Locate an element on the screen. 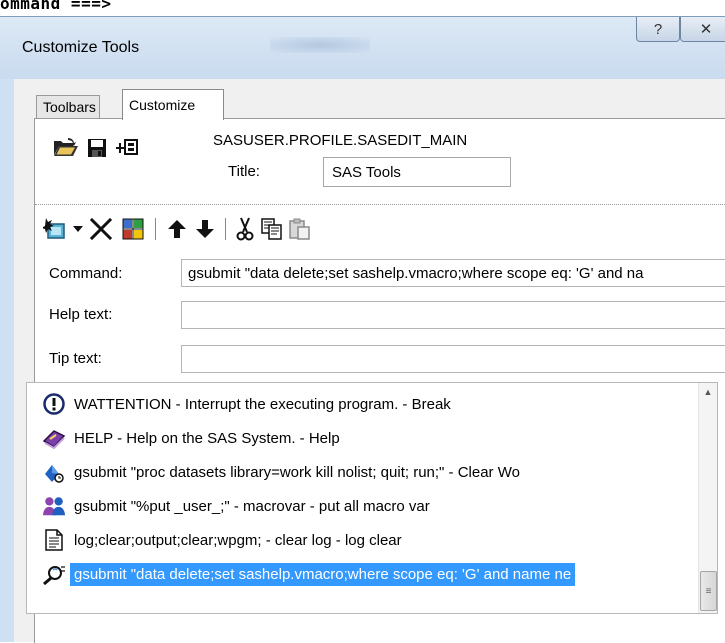 The width and height of the screenshot is (725, 643). add-tool-icon is located at coordinates (56, 229).